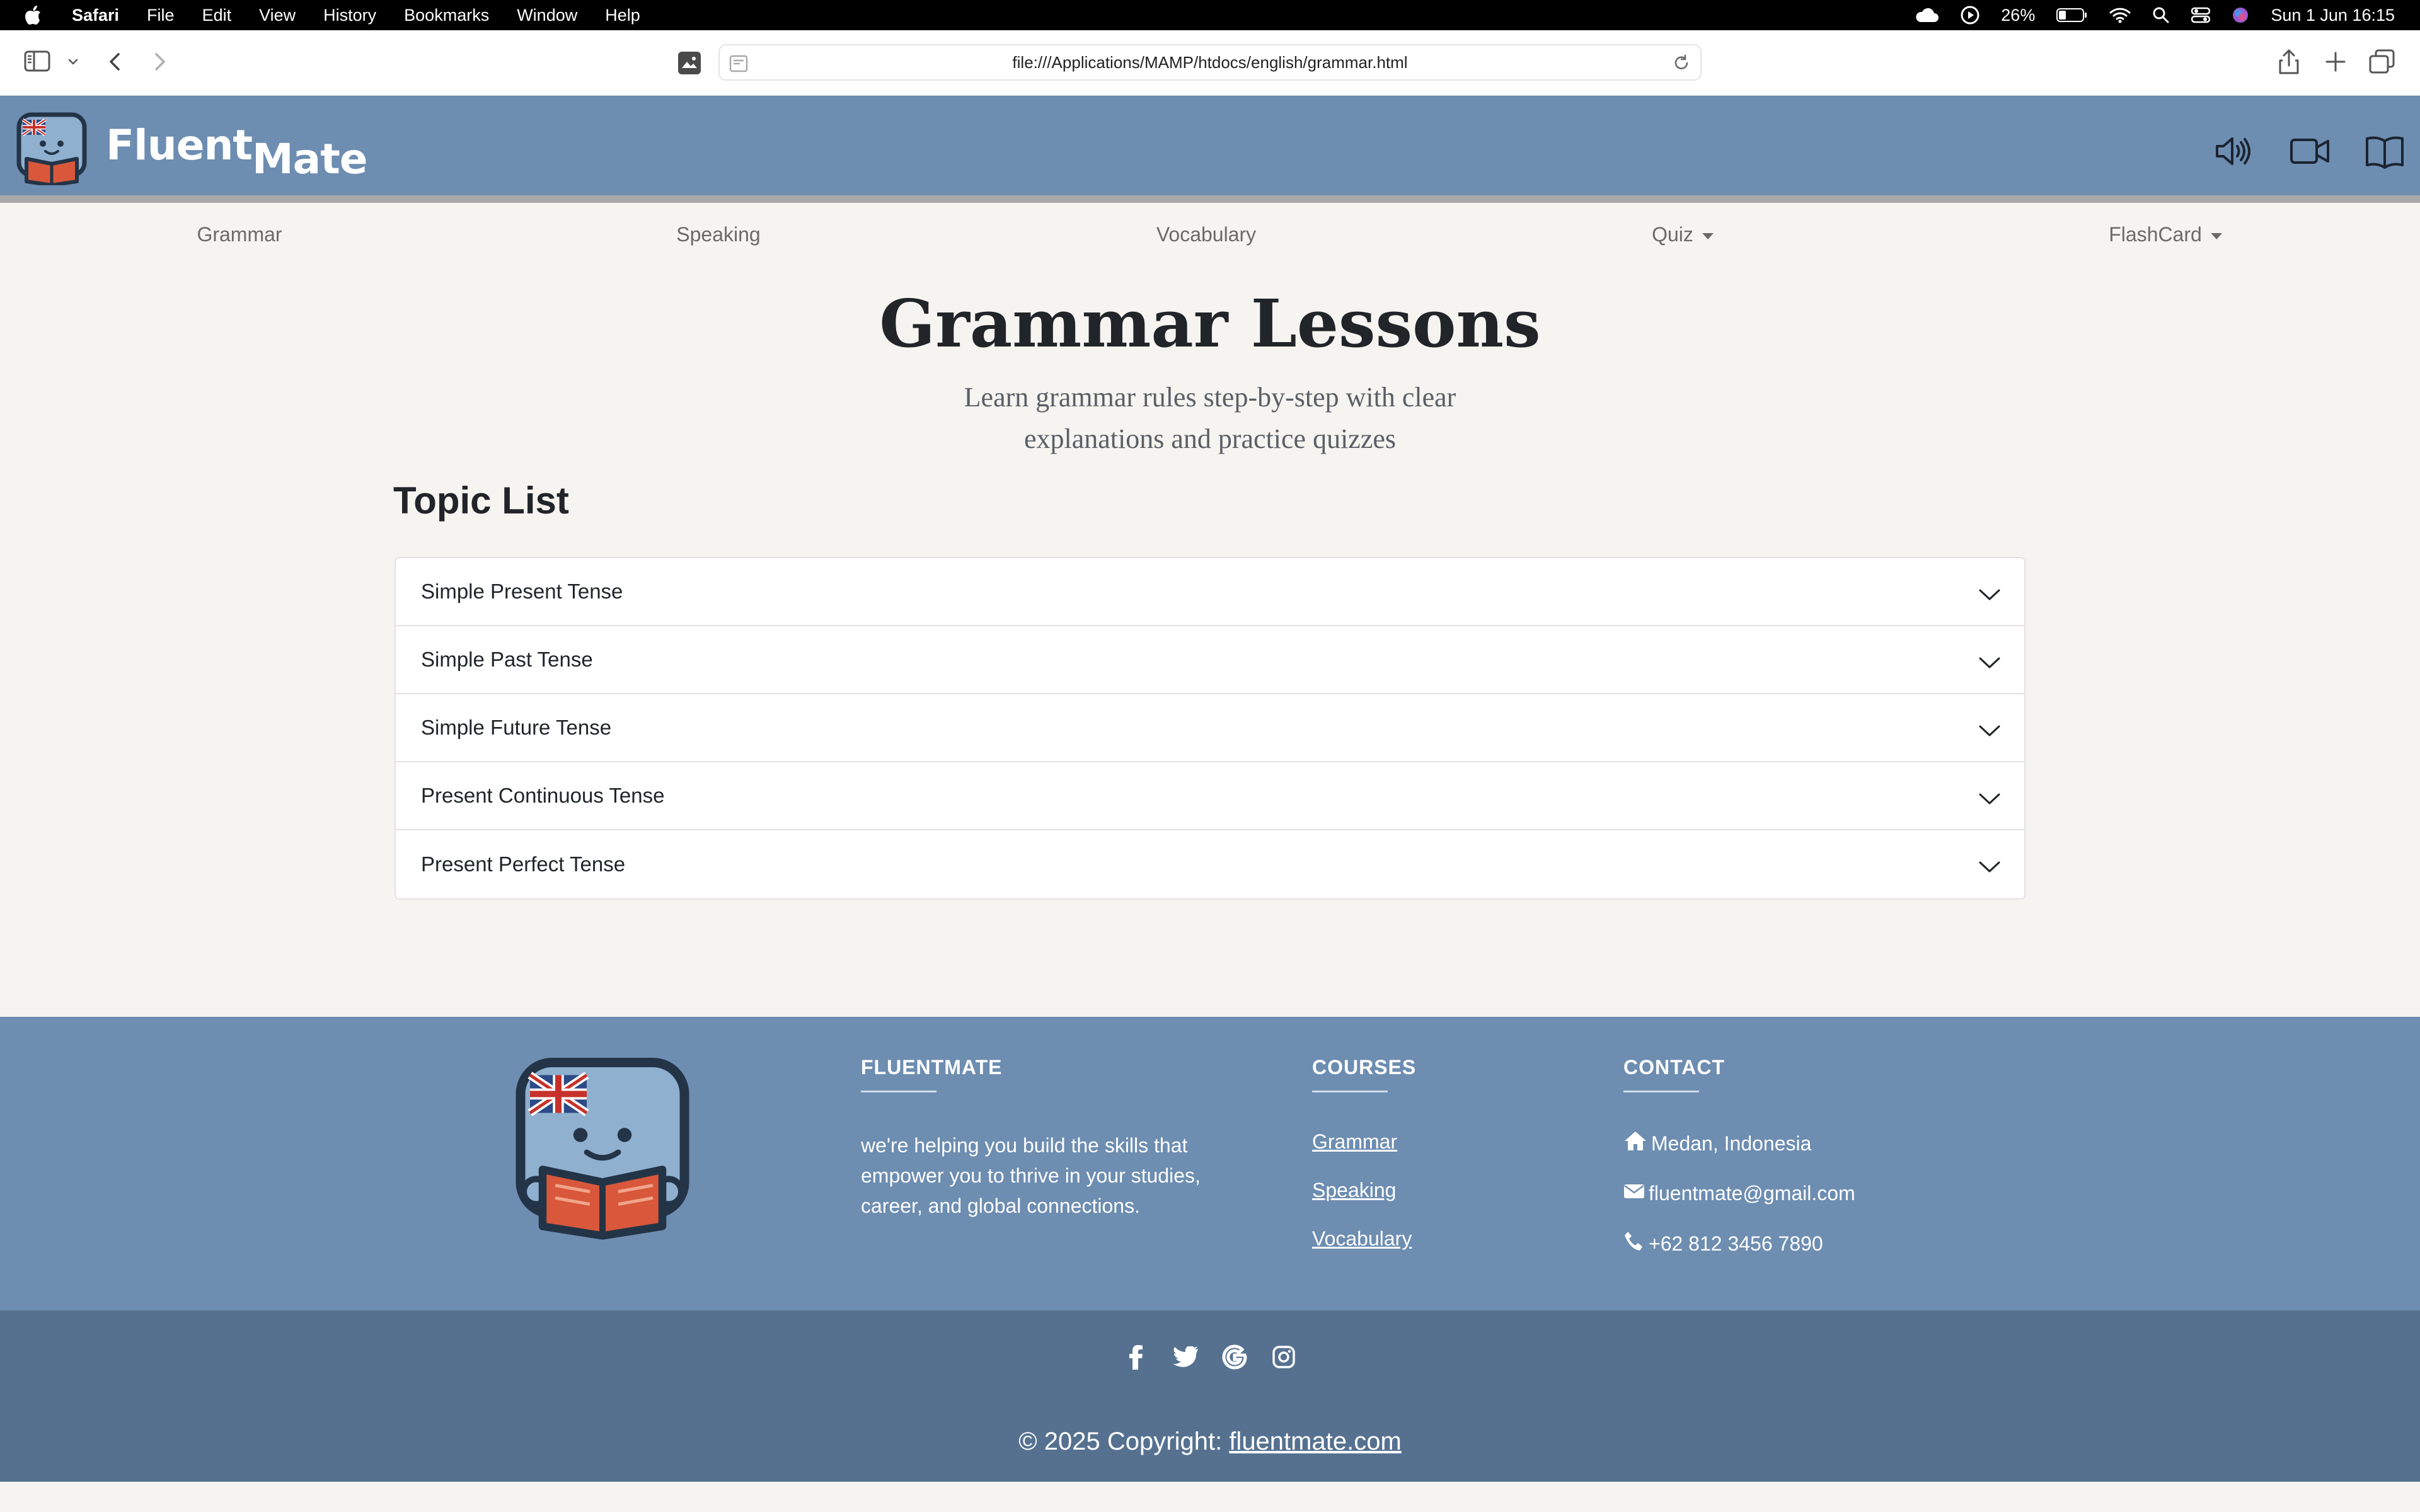  What do you see at coordinates (447, 15) in the screenshot?
I see `menu-bookmarks: Bookmarks` at bounding box center [447, 15].